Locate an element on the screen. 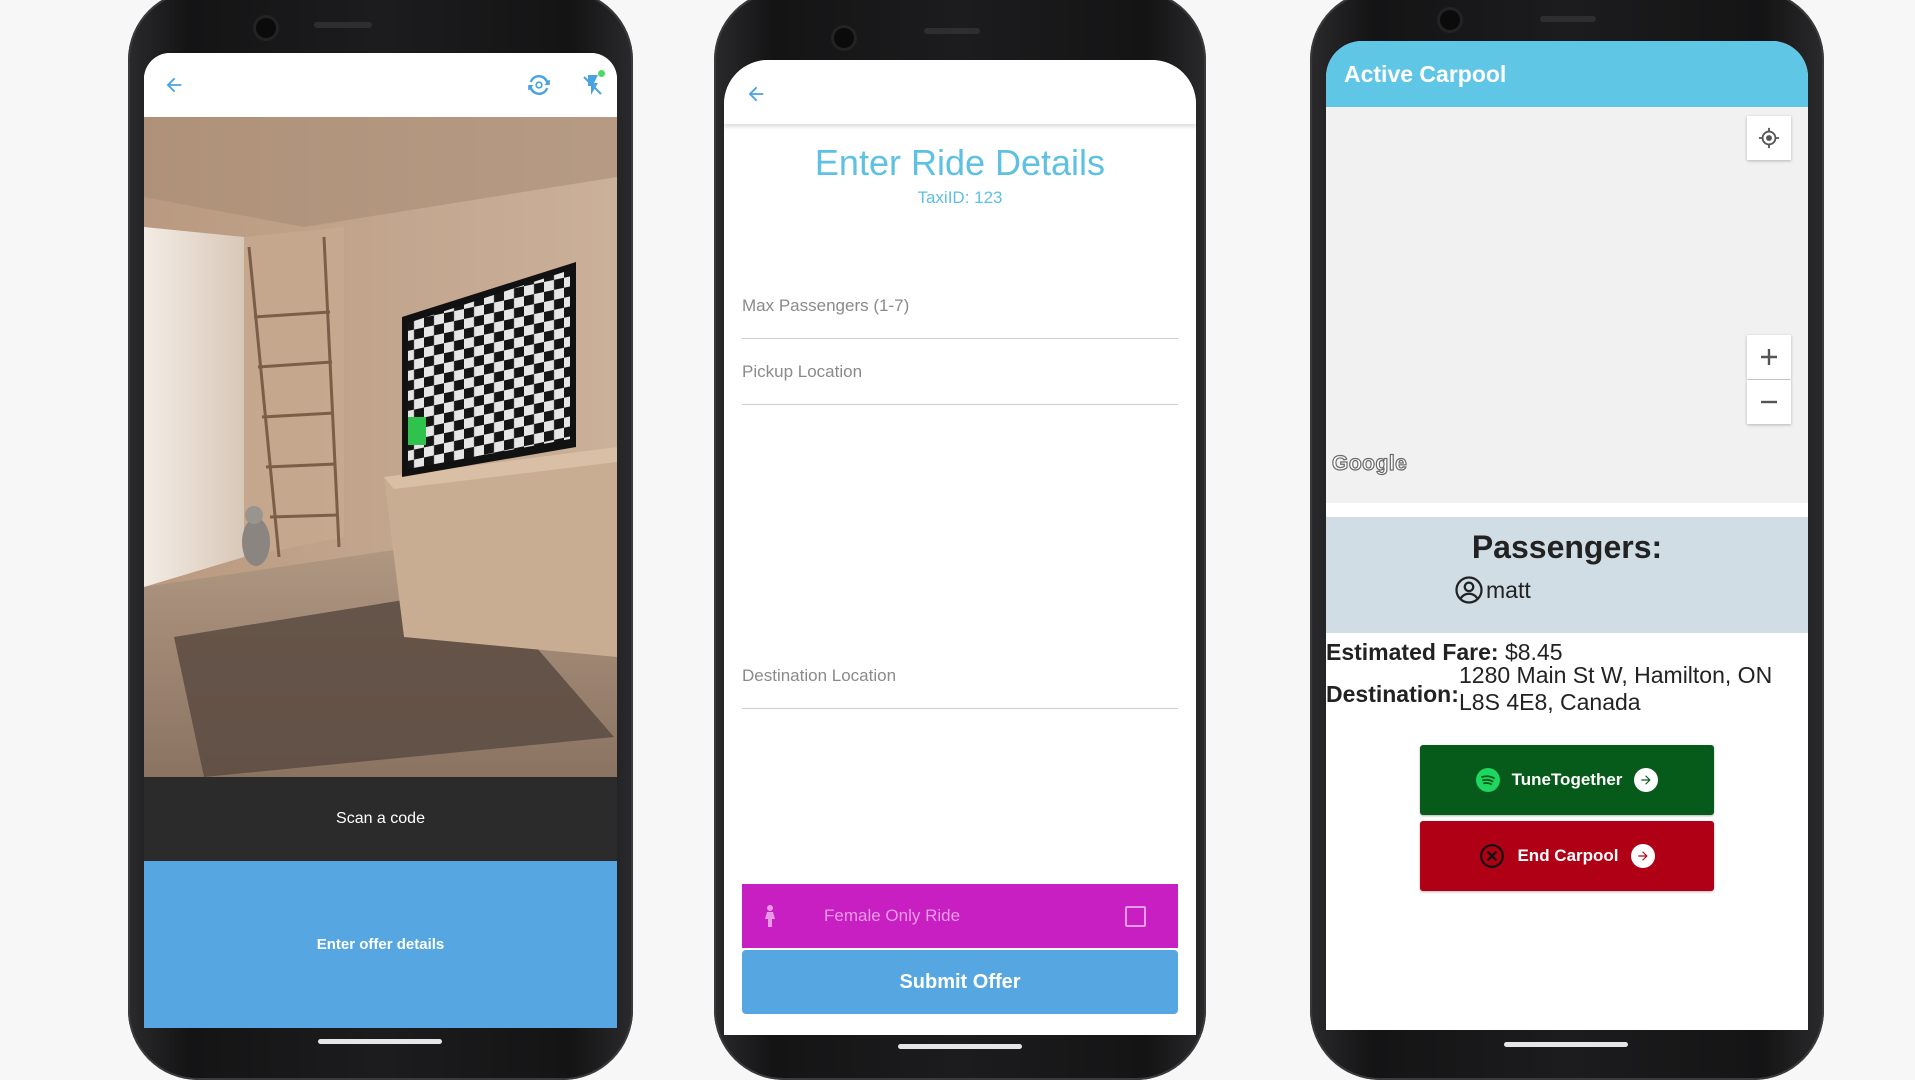 The image size is (1915, 1080). end-carpool-button: End Carpool is located at coordinates (1567, 856).